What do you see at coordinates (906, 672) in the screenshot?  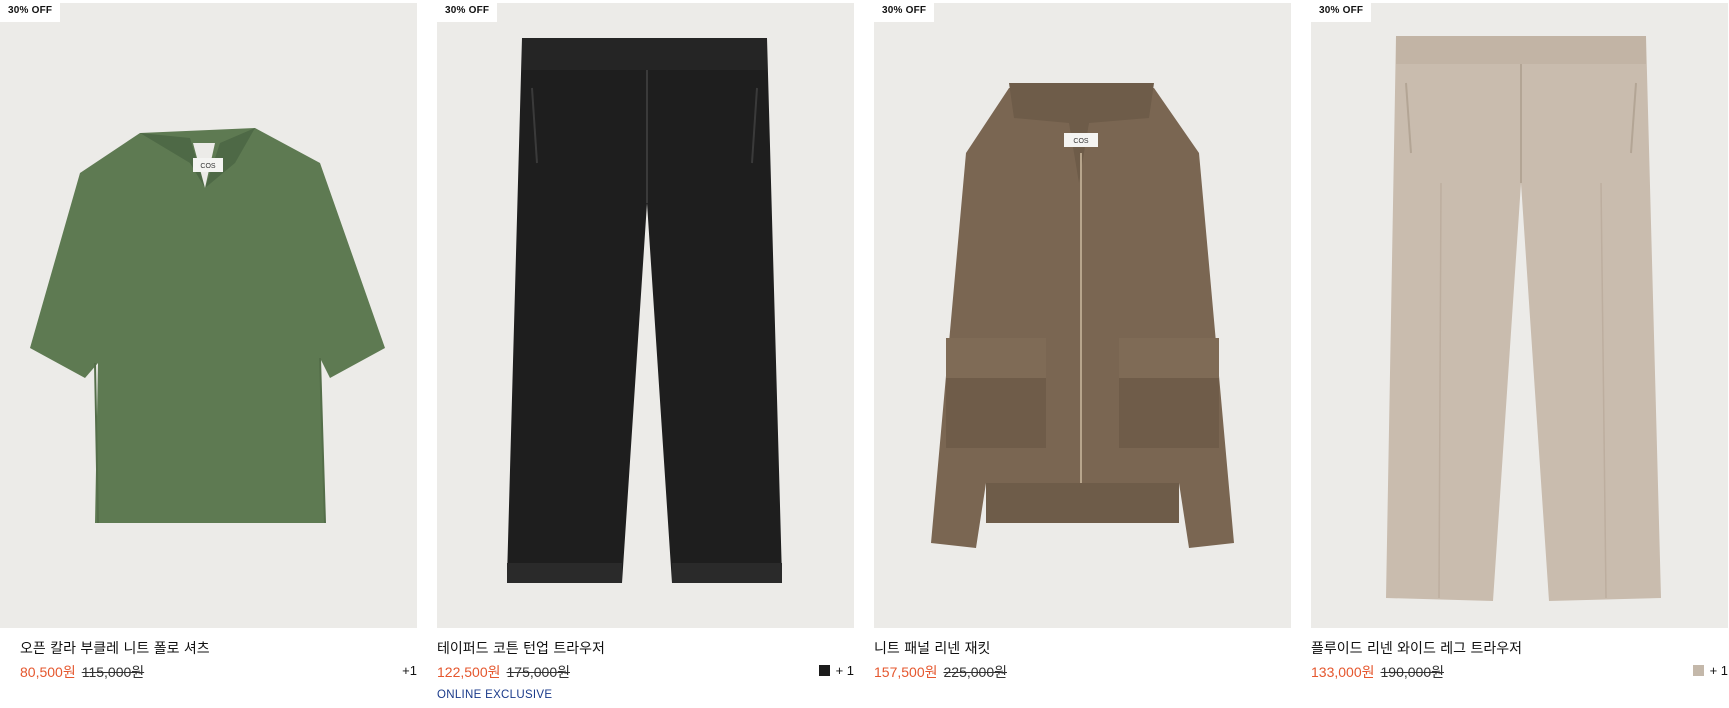 I see `sale-price: 157,500원` at bounding box center [906, 672].